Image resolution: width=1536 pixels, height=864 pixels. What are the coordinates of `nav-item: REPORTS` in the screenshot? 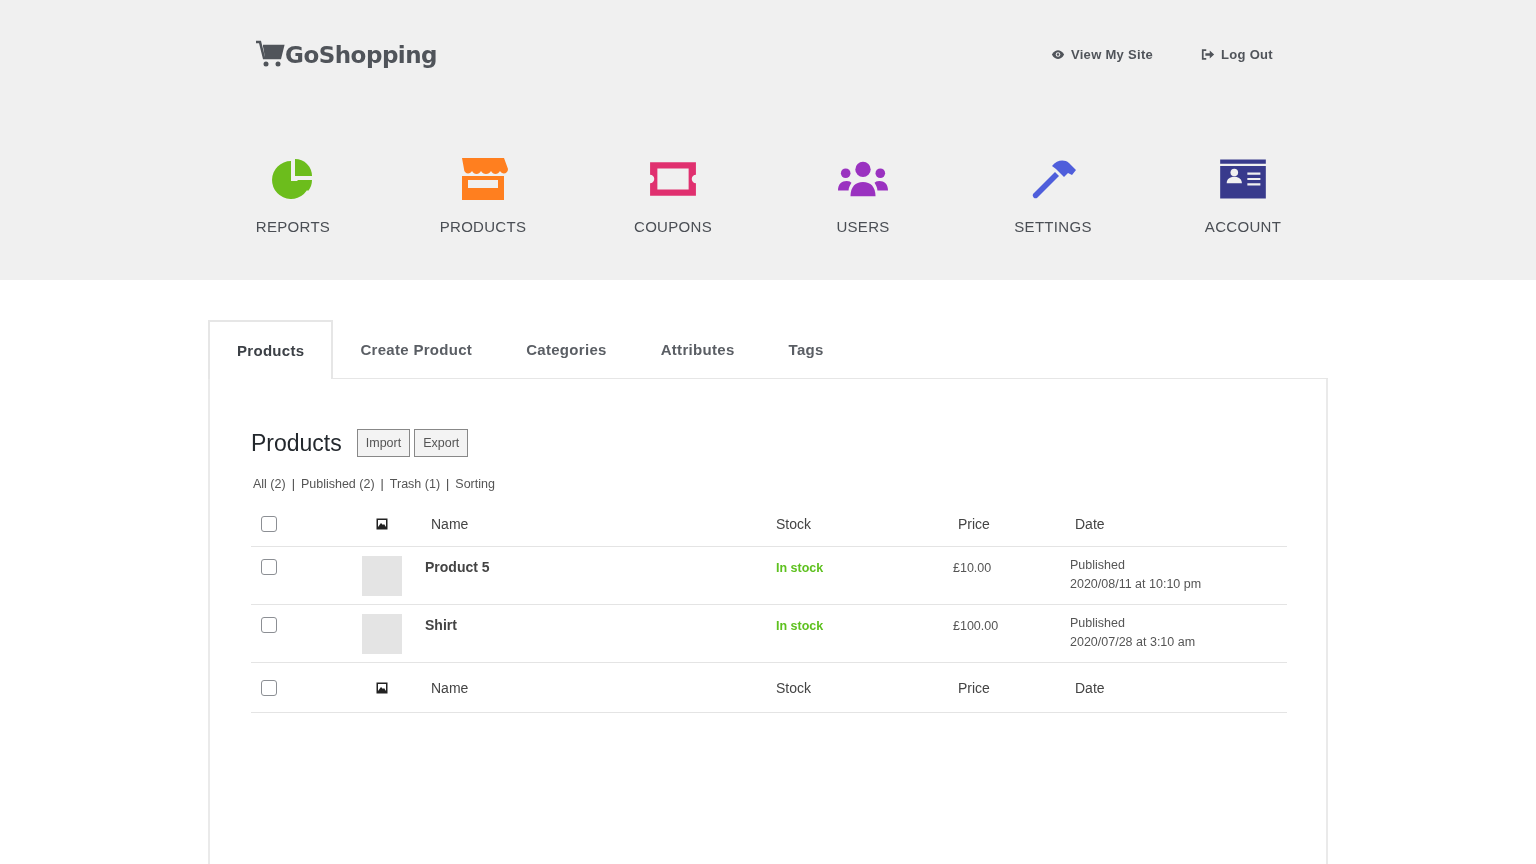 It's located at (293, 196).